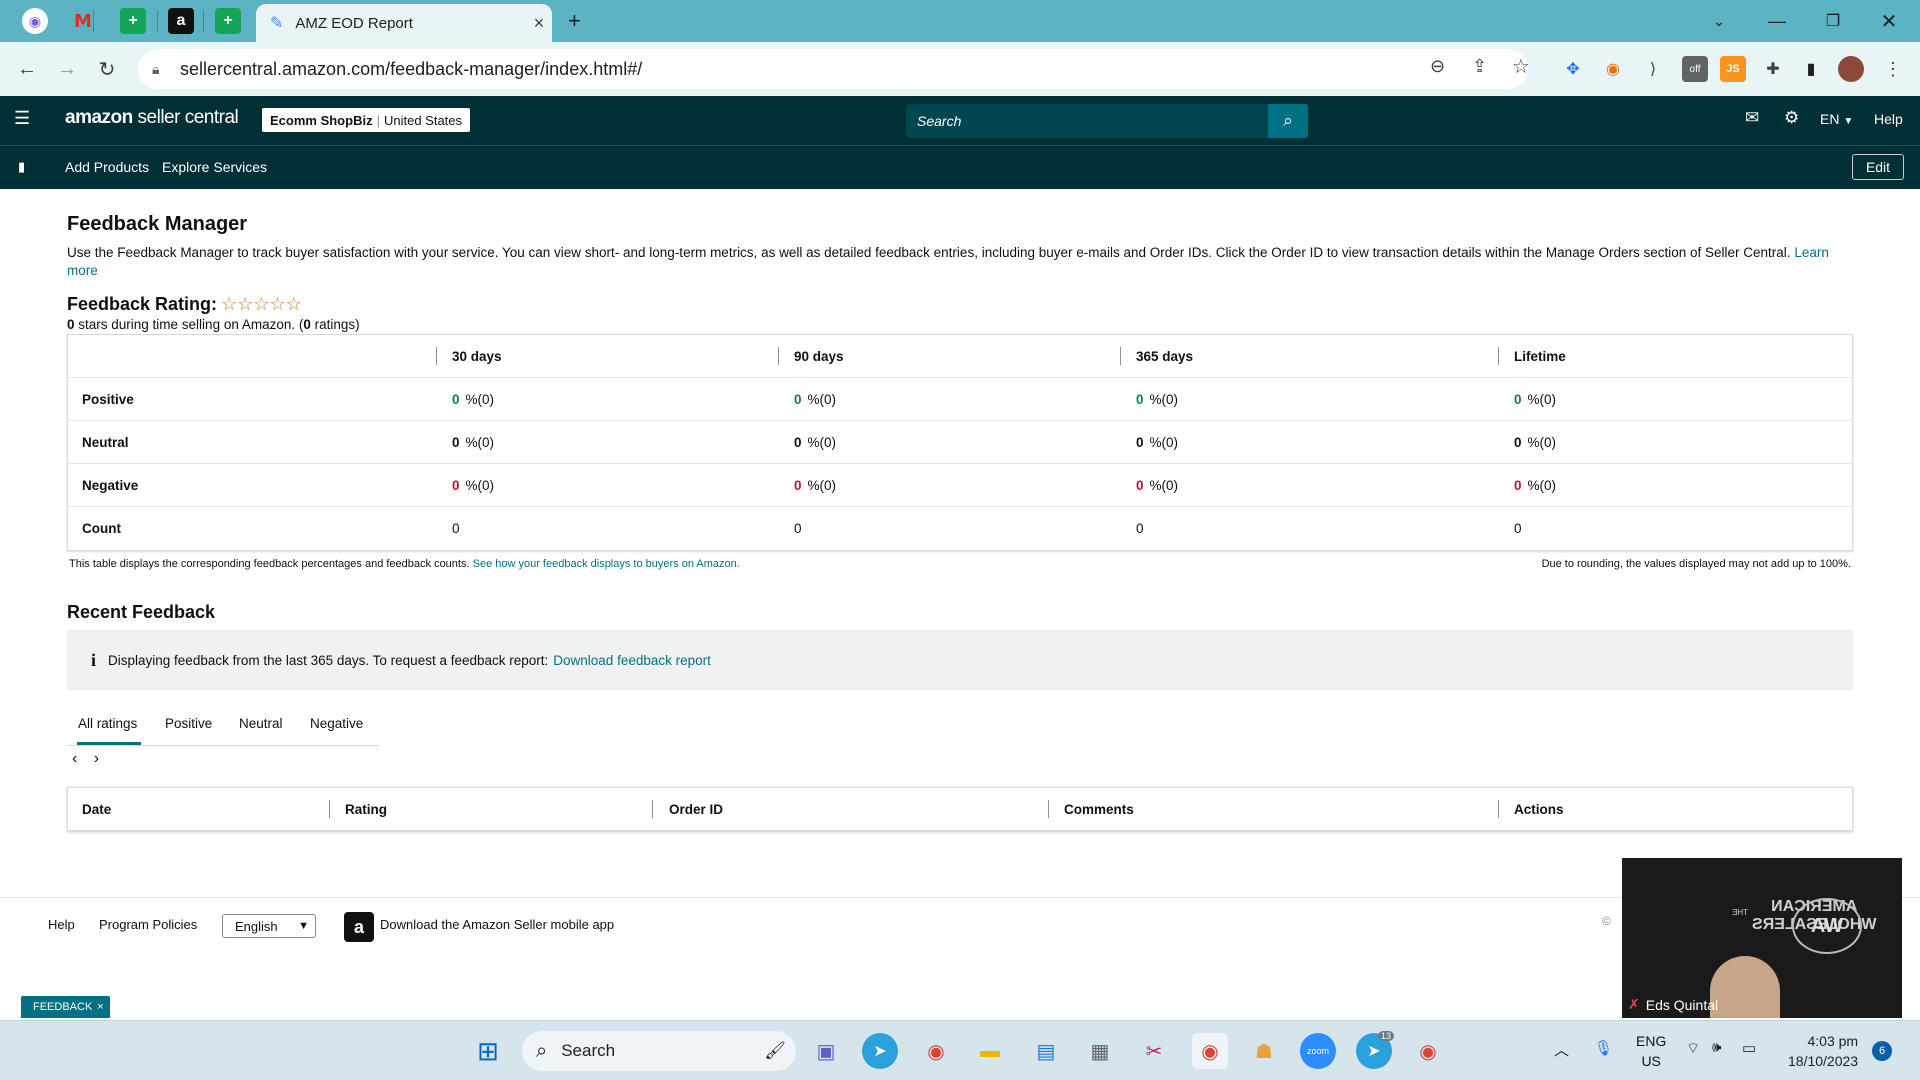 The image size is (1920, 1080). What do you see at coordinates (1777, 21) in the screenshot?
I see `minimize-icon: —` at bounding box center [1777, 21].